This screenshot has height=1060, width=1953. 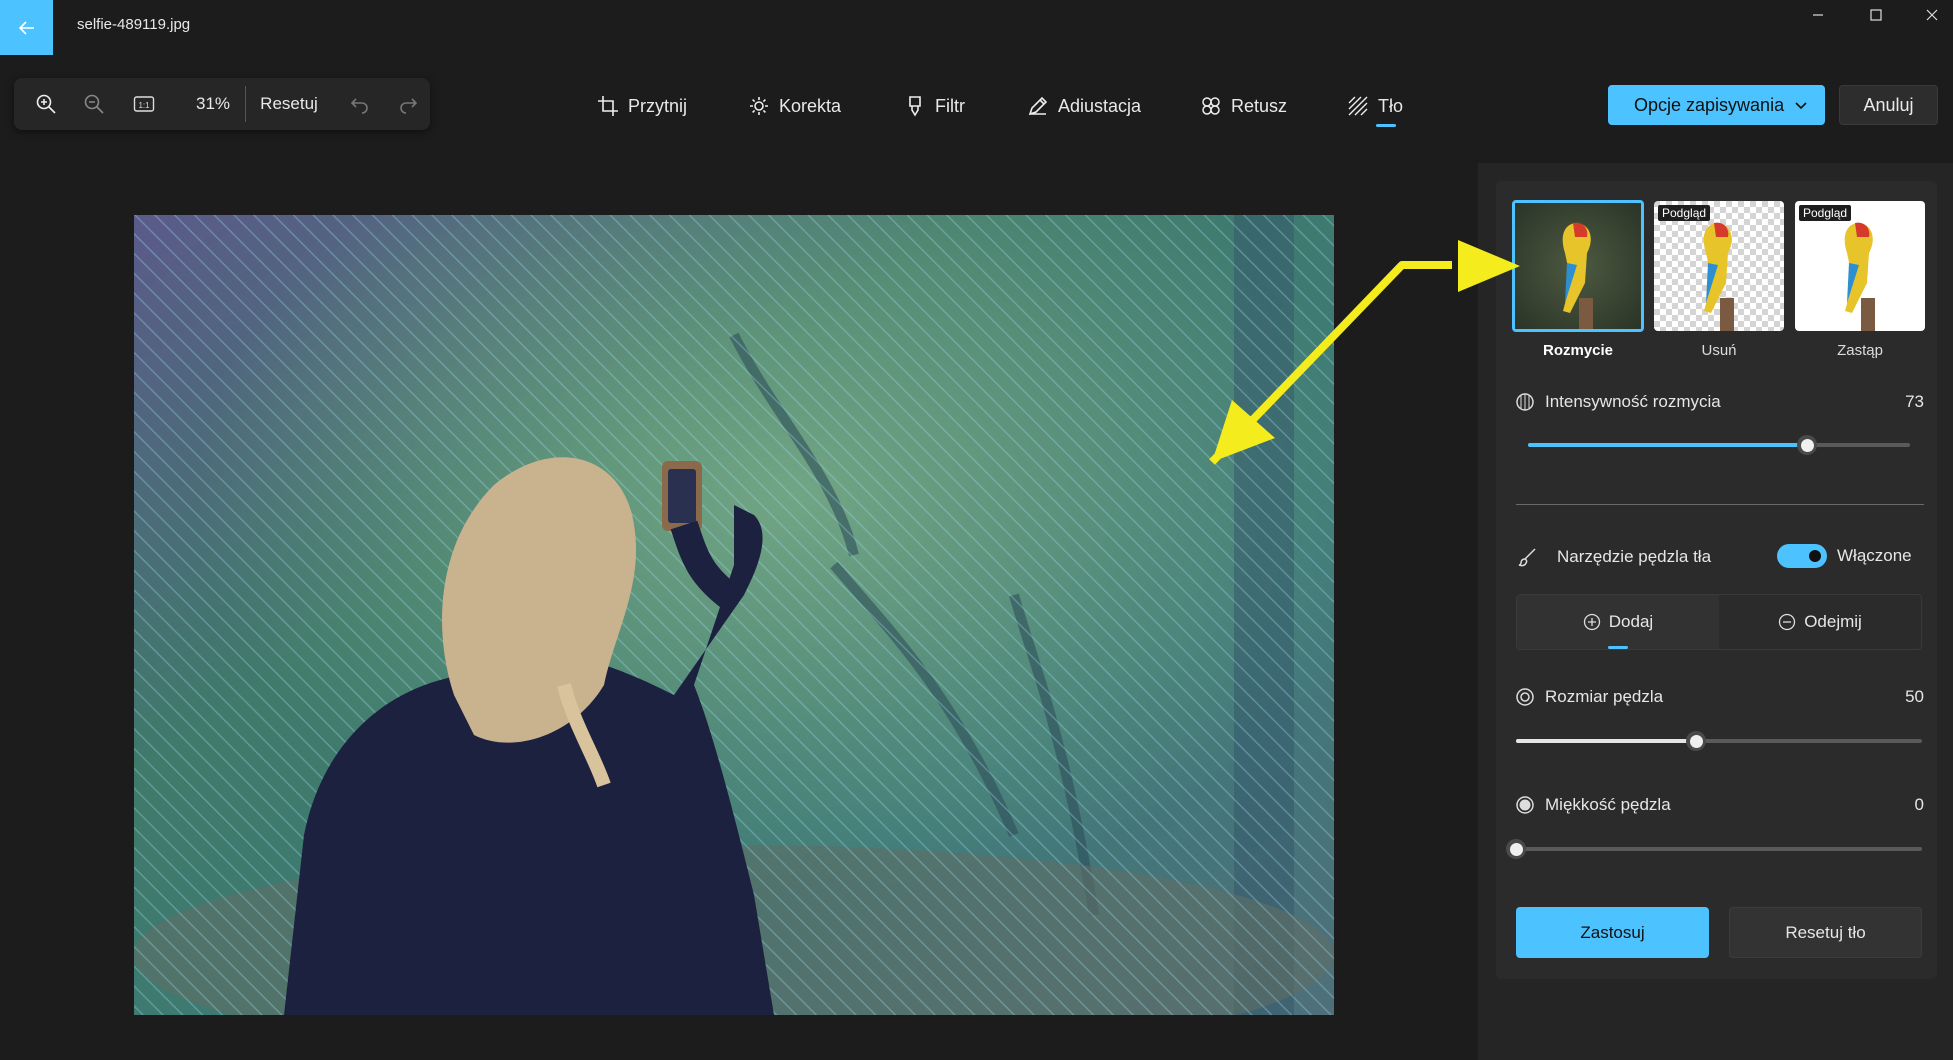 I want to click on brush-softness-slider, so click(x=1719, y=849).